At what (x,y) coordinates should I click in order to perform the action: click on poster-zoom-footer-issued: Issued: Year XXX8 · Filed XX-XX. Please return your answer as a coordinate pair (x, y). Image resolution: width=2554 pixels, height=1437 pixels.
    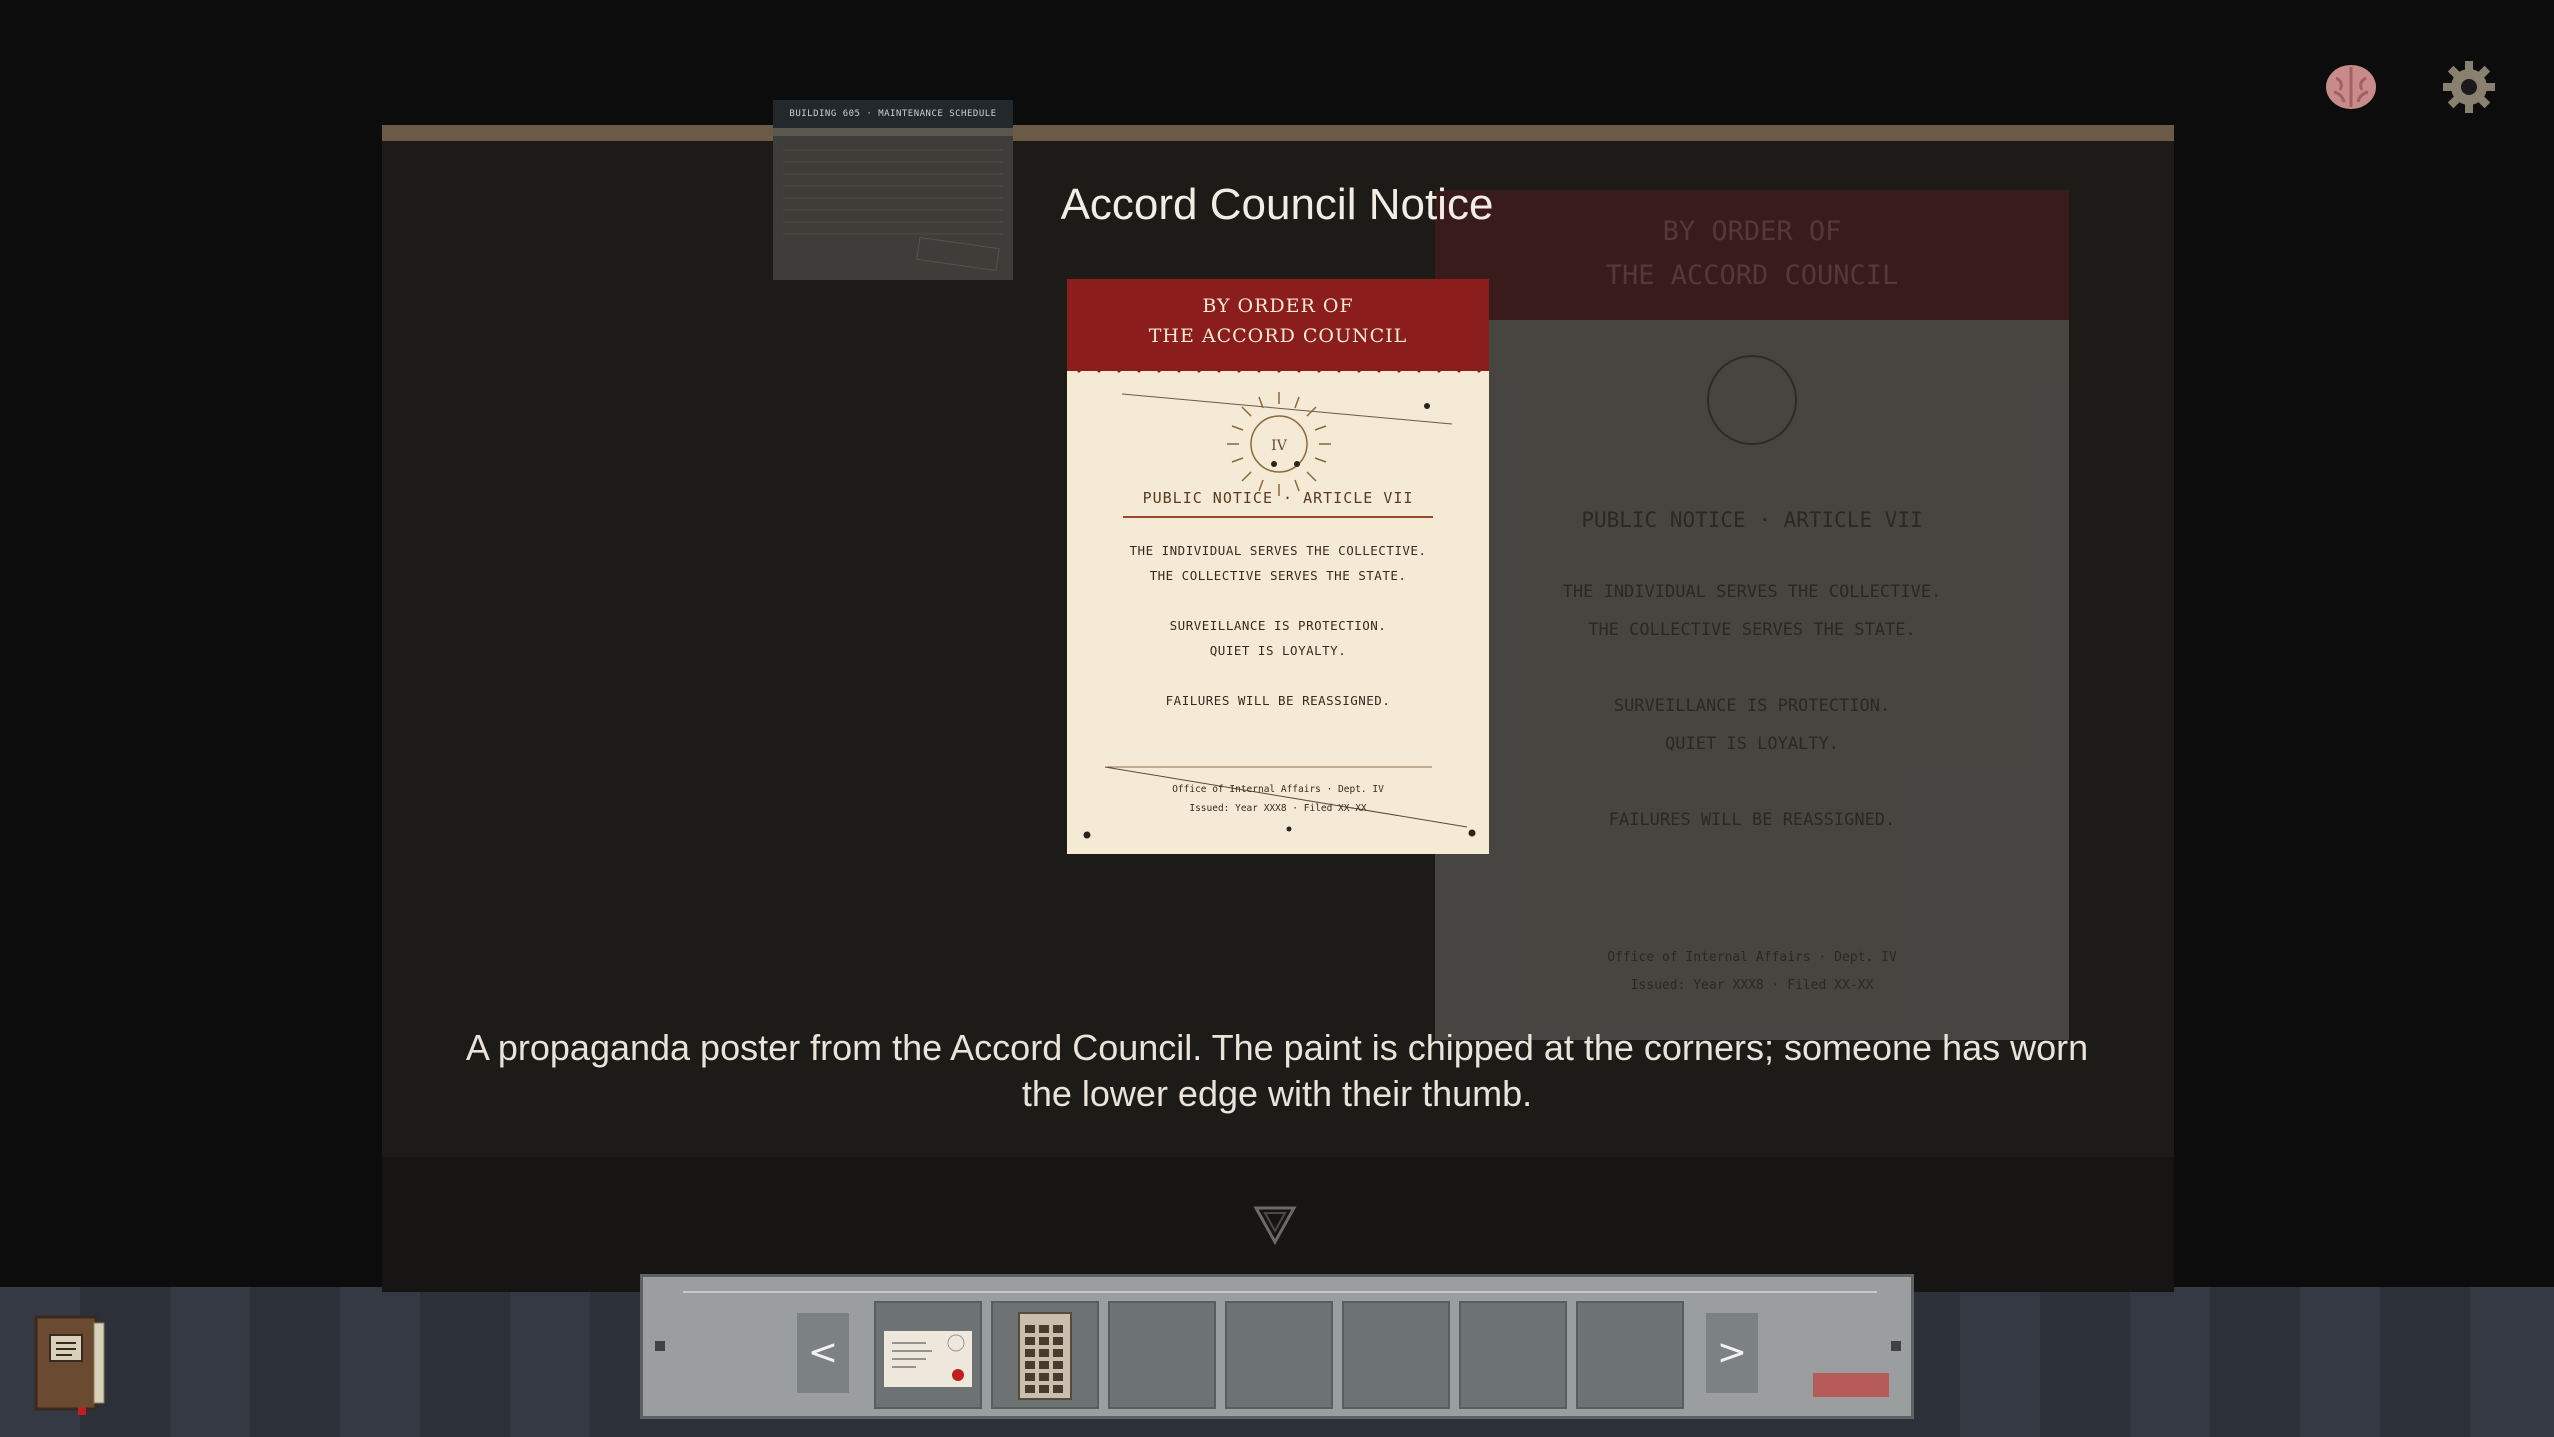
    Looking at the image, I should click on (1752, 985).